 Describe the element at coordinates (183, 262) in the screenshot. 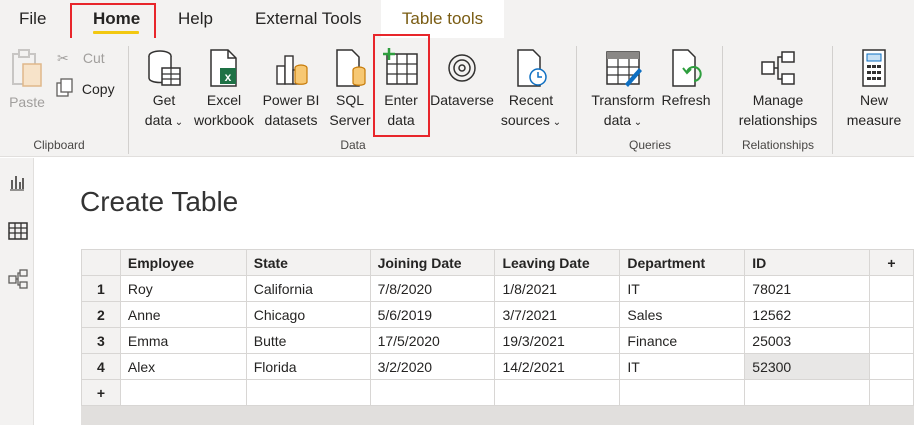

I see `column-header-employee: Employee` at that location.